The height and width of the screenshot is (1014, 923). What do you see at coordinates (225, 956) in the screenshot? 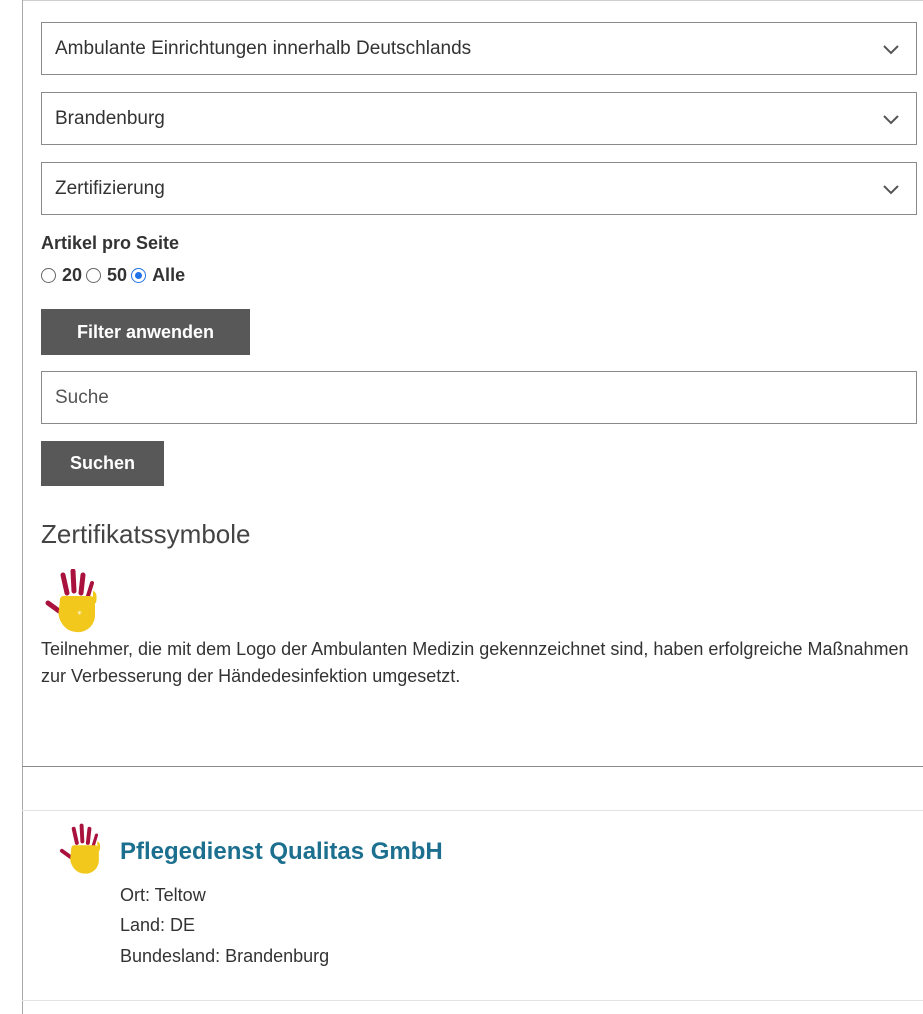
I see `result-state: Bundesland: Brandenburg` at bounding box center [225, 956].